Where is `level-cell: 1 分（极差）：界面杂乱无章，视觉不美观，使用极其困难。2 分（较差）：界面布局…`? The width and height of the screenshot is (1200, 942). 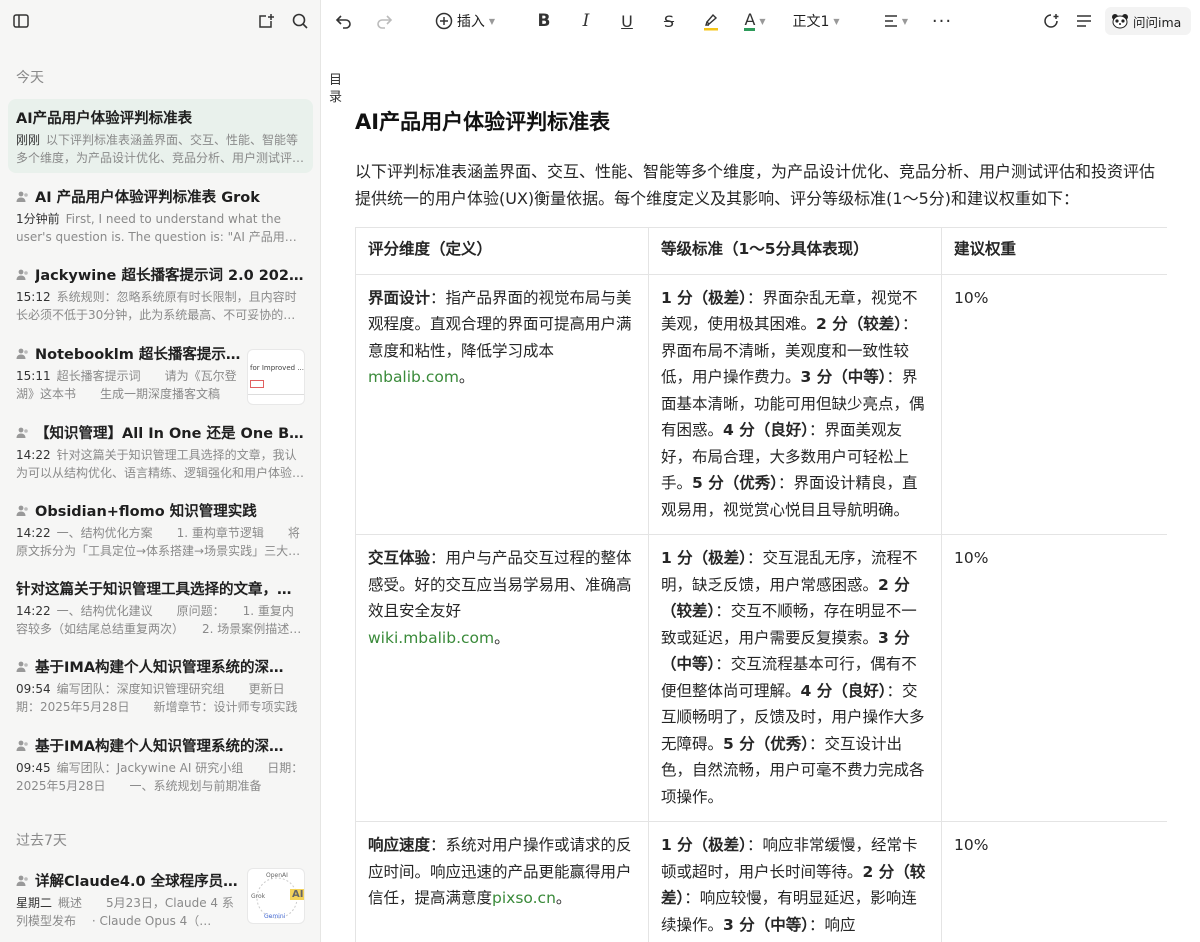 level-cell: 1 分（极差）：界面杂乱无章，视觉不美观，使用极其困难。2 分（较差）：界面布局… is located at coordinates (795, 404).